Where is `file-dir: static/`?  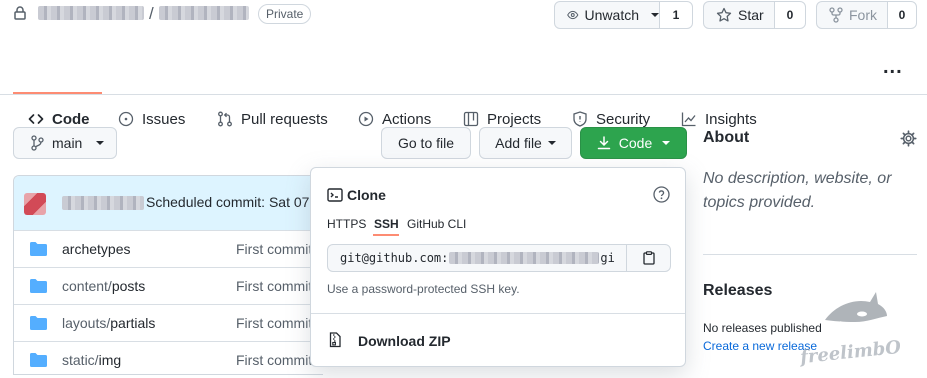
file-dir: static/ is located at coordinates (80, 360).